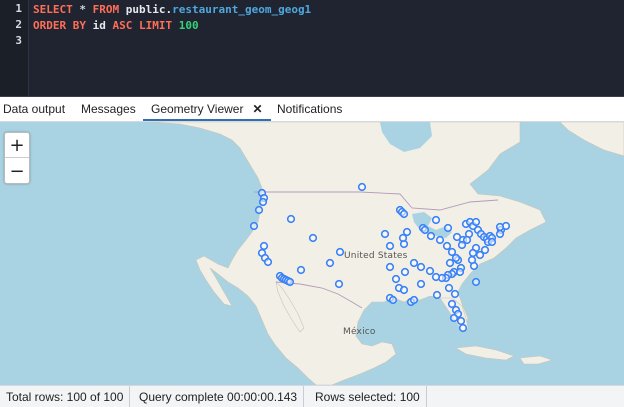  I want to click on keyword-order-by: ORDER BY, so click(59, 25).